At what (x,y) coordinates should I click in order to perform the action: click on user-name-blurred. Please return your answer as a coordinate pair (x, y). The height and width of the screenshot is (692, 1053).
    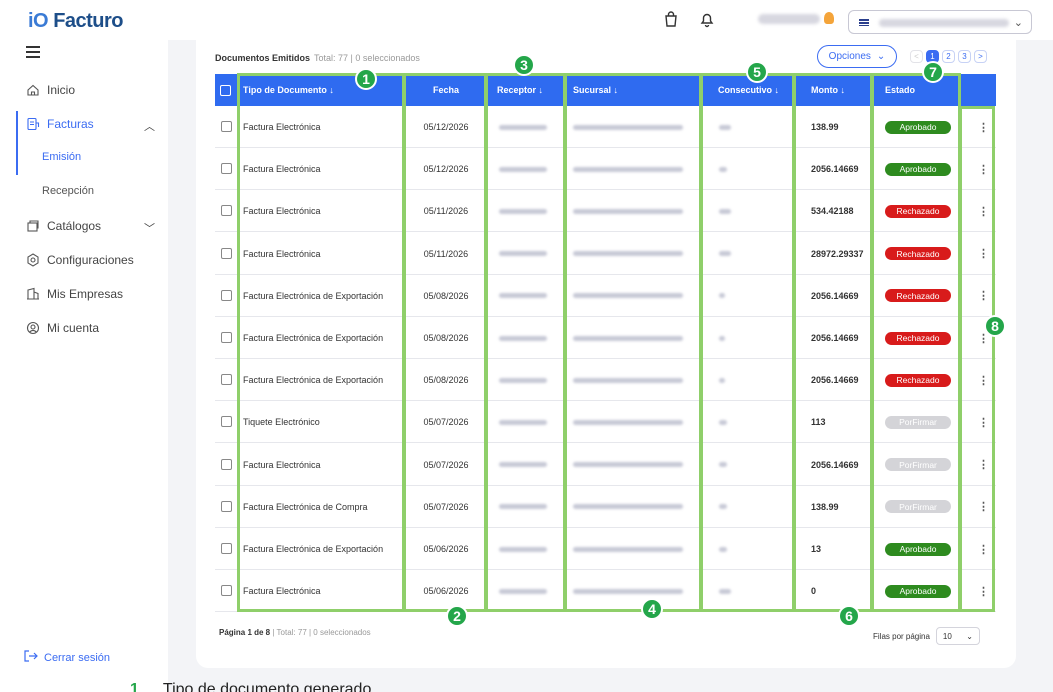
    Looking at the image, I should click on (789, 19).